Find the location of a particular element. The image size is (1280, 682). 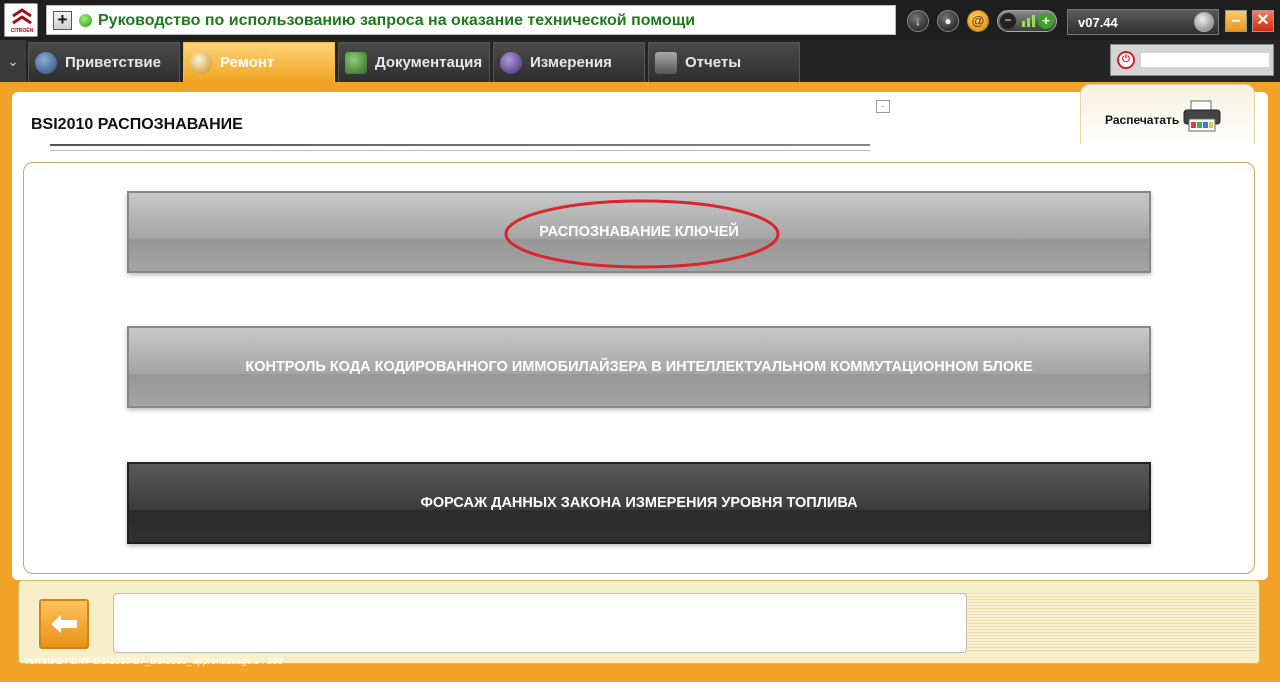

bottom-bar is located at coordinates (639, 622).